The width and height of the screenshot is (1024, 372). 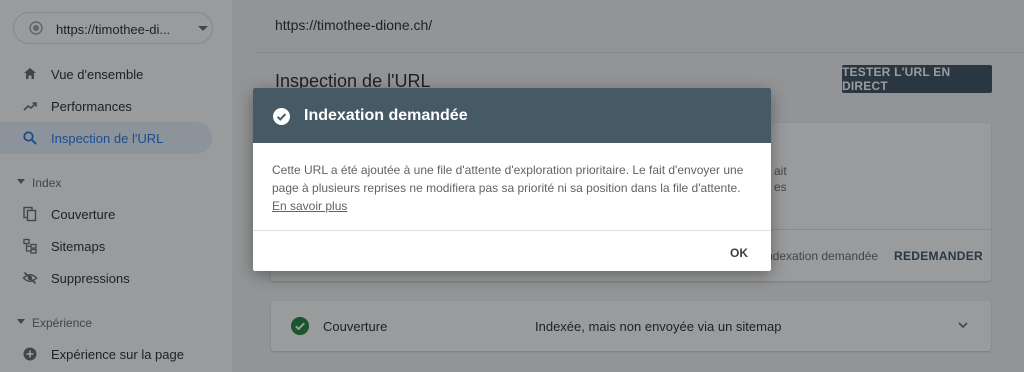 What do you see at coordinates (281, 116) in the screenshot?
I see `check-circle-icon` at bounding box center [281, 116].